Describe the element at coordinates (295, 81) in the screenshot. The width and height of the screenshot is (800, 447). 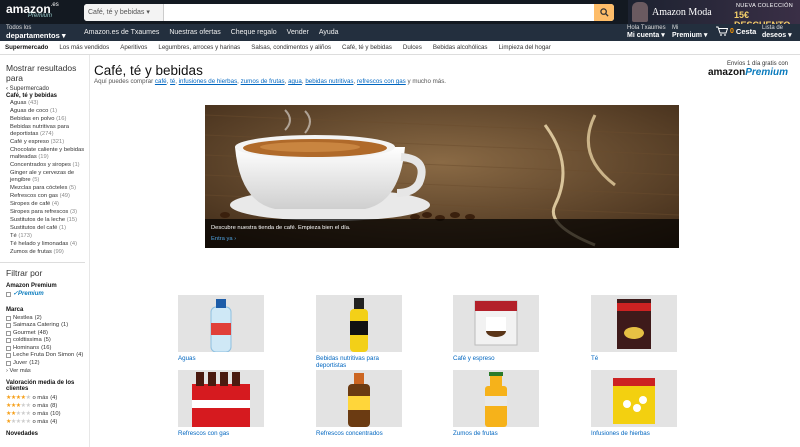
I see `sub-link-agua: agua` at that location.